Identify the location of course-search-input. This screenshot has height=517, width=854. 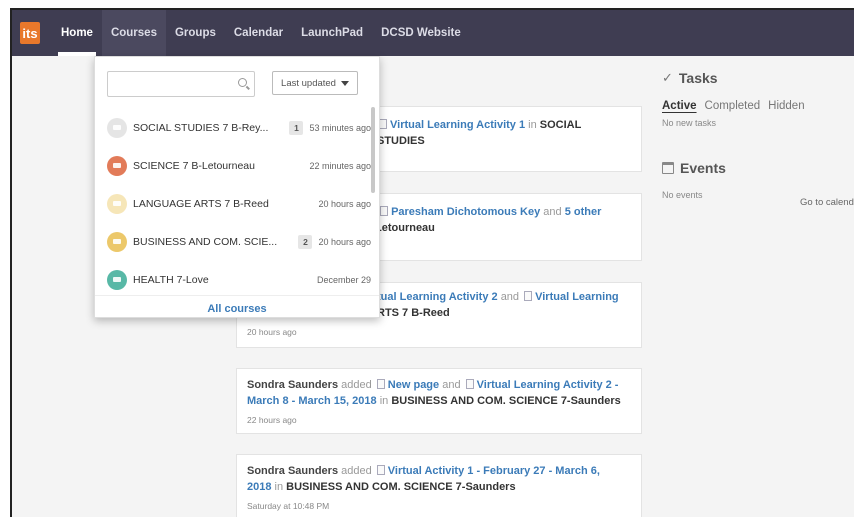
(181, 84).